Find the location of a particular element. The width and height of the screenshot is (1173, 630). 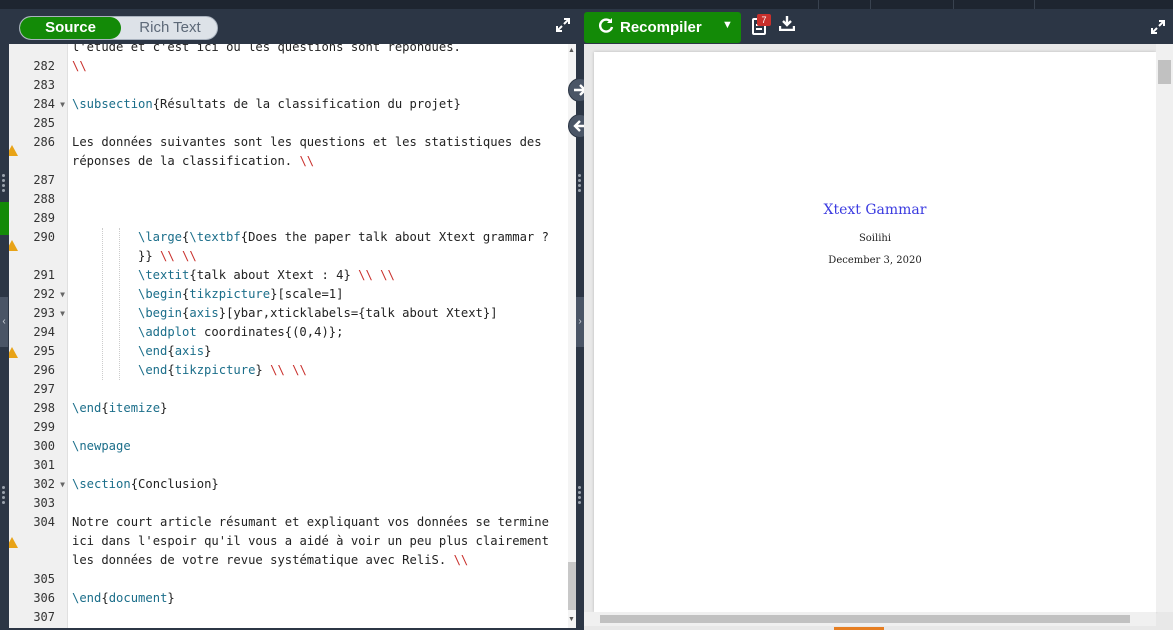

line-number: 299 is located at coordinates (44, 427).